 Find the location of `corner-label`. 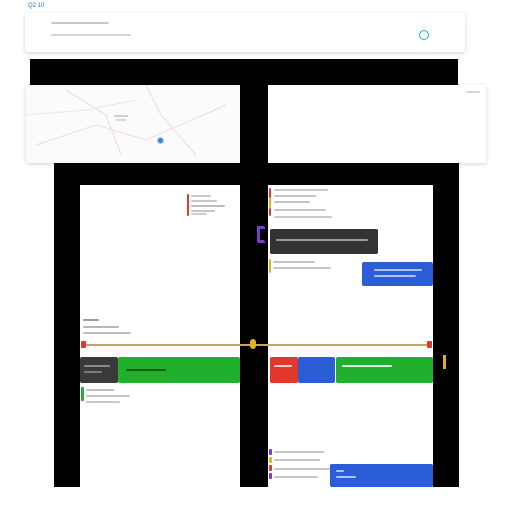

corner-label is located at coordinates (473, 92).